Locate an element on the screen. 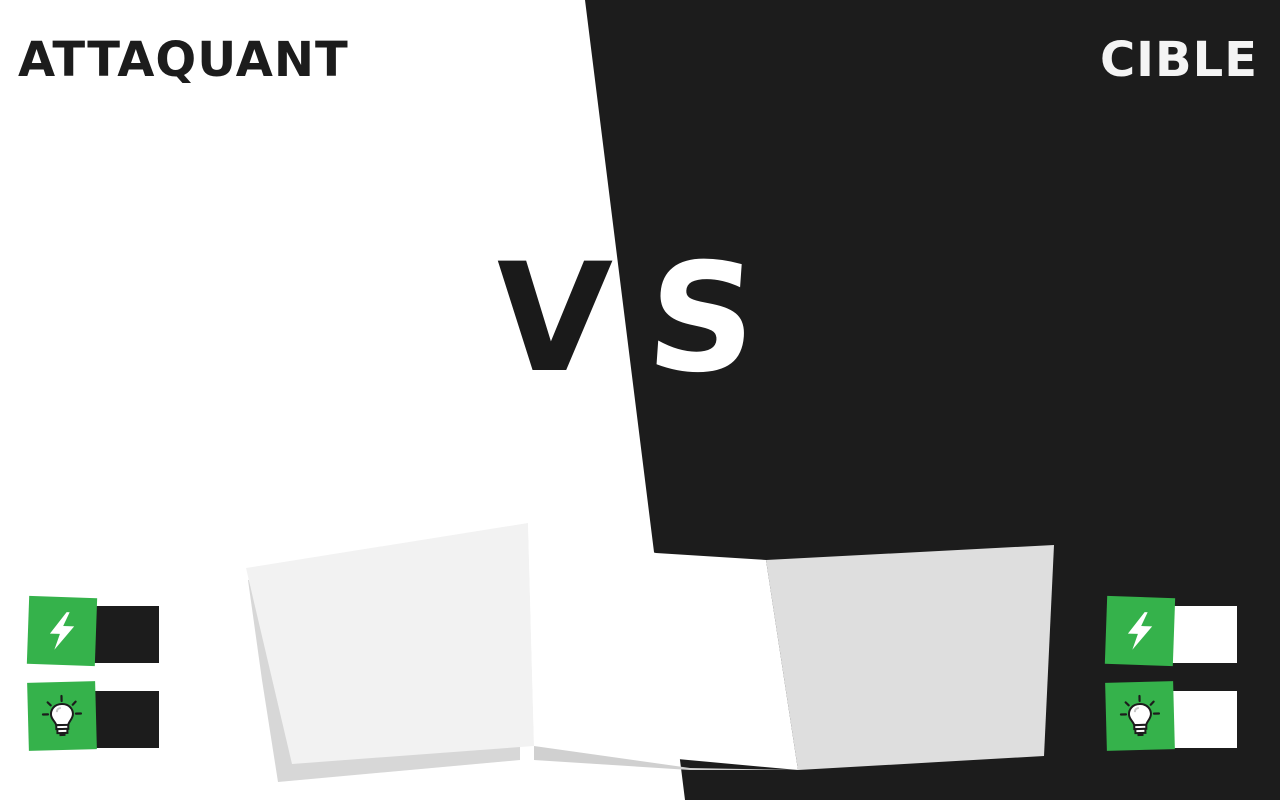 The height and width of the screenshot is (800, 1280). attacker-idea-bar is located at coordinates (125, 719).